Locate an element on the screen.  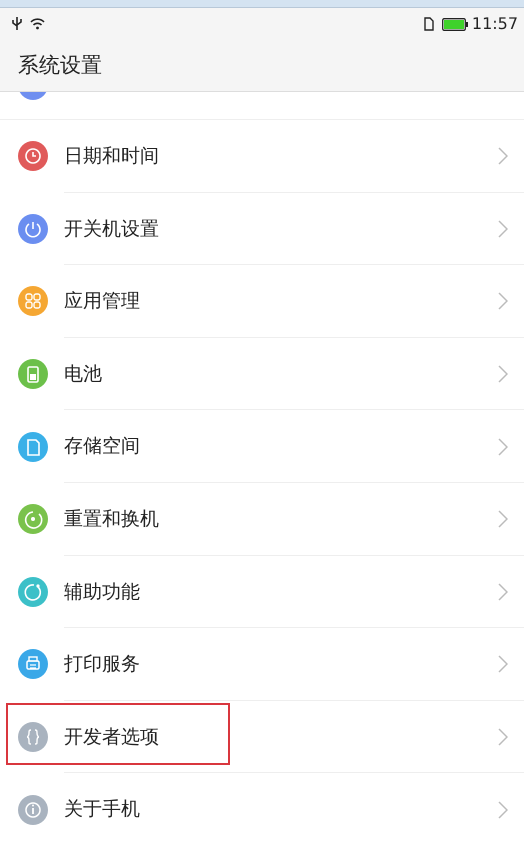
settings-item: 开关机设置 is located at coordinates (262, 229).